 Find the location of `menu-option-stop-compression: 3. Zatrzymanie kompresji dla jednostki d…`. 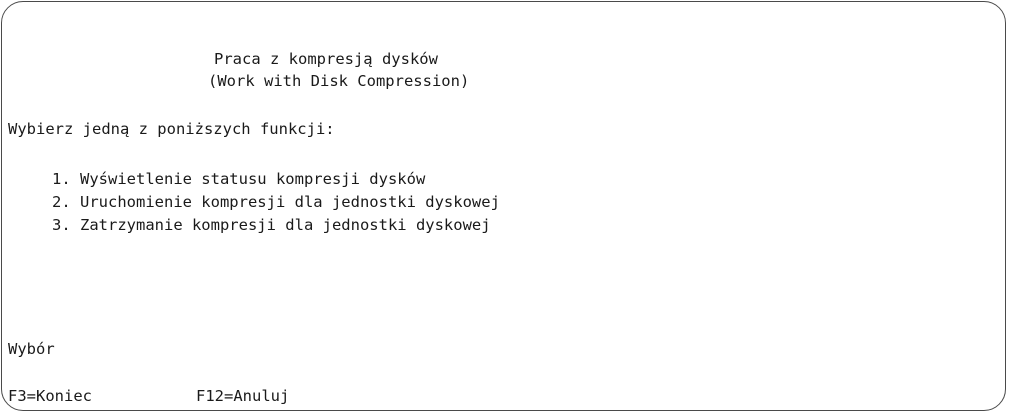

menu-option-stop-compression: 3. Zatrzymanie kompresji dla jednostki d… is located at coordinates (271, 225).